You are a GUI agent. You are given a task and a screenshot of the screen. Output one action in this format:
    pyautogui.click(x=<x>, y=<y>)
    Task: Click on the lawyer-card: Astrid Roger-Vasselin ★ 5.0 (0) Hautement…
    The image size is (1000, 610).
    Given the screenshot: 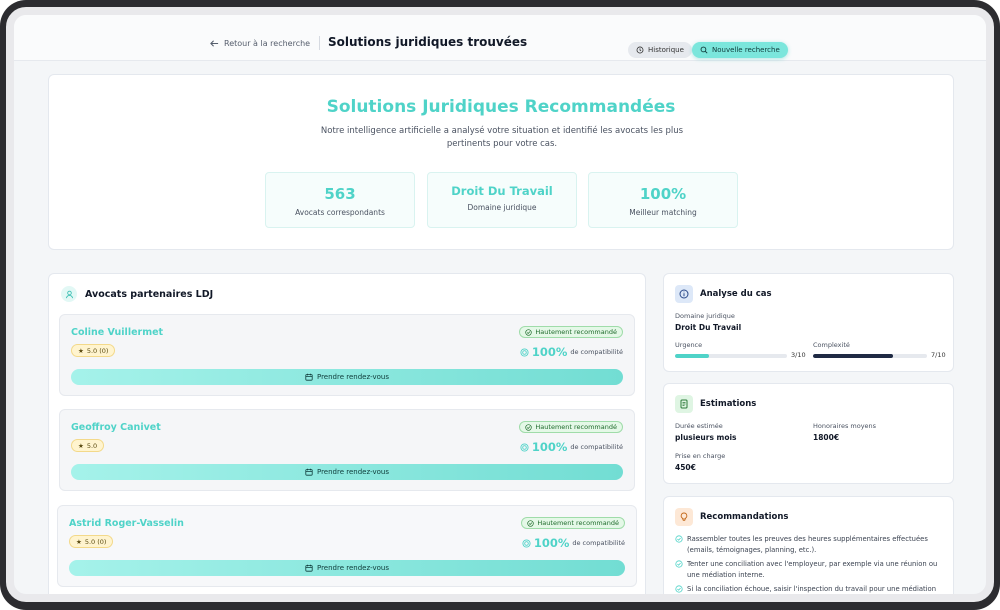 What is the action you would take?
    pyautogui.click(x=347, y=546)
    